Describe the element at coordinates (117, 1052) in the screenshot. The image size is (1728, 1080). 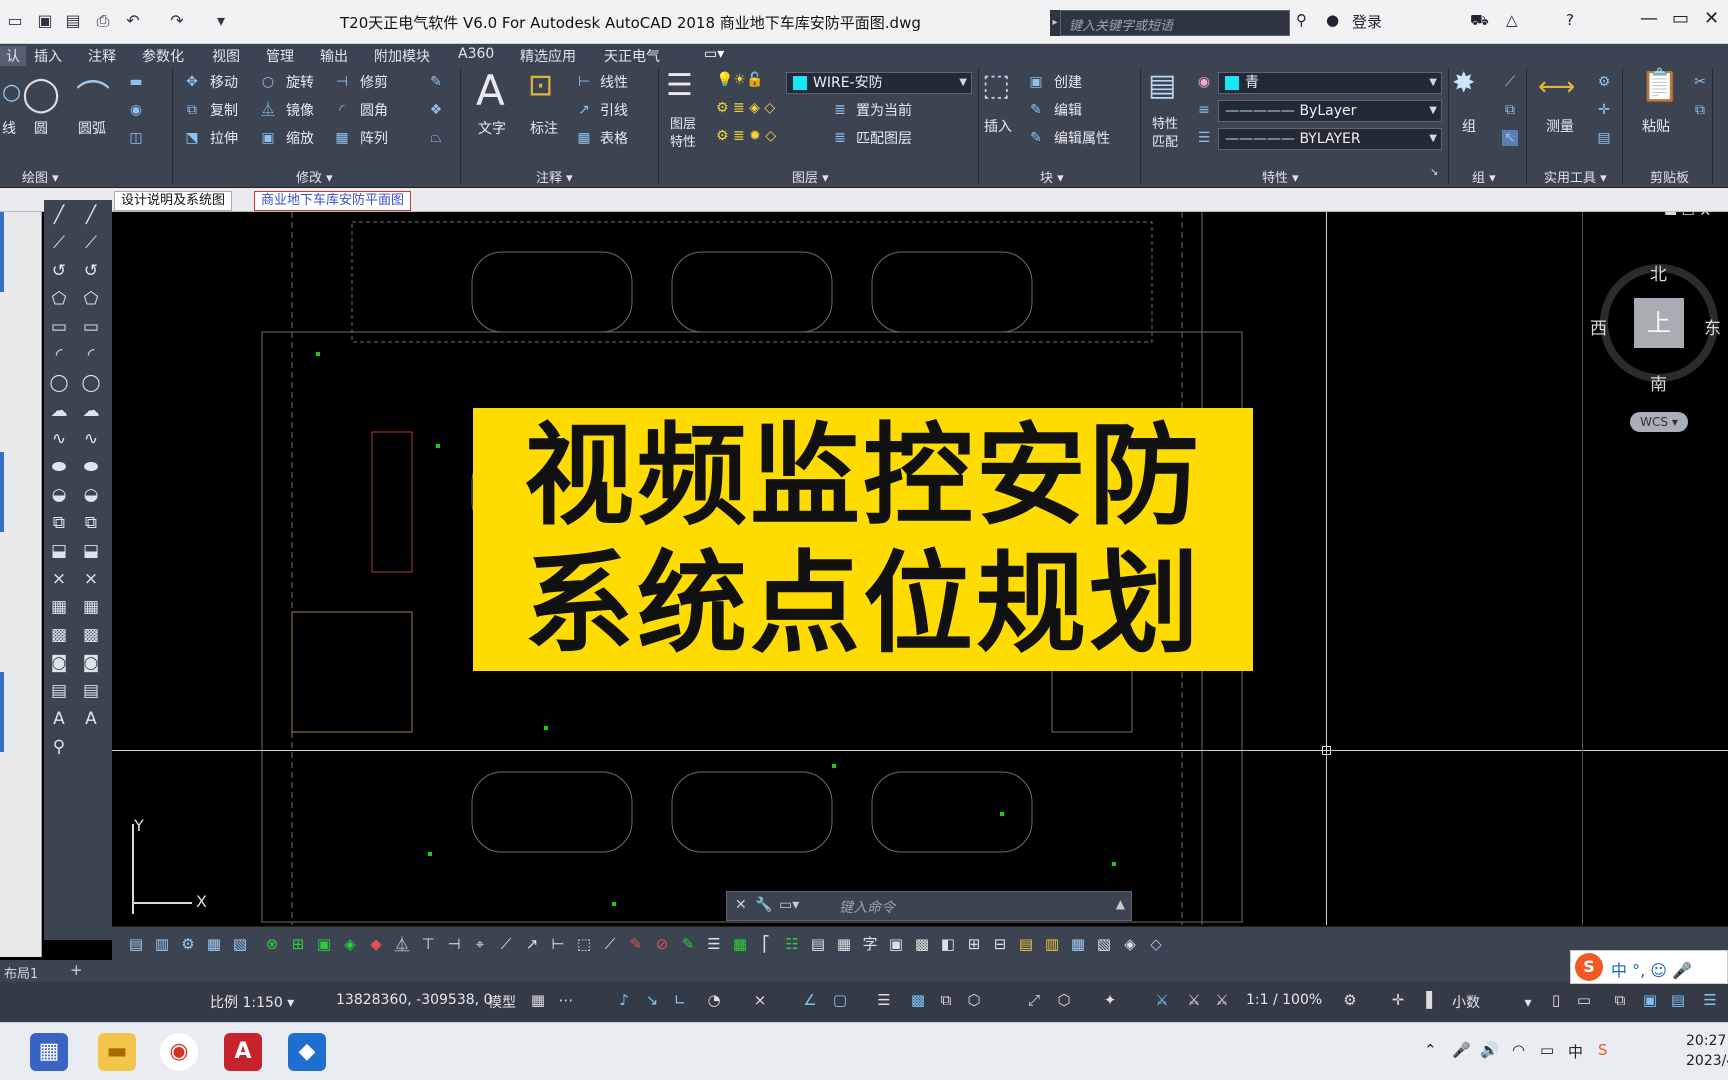
I see `file-explorer-icon: ▬` at that location.